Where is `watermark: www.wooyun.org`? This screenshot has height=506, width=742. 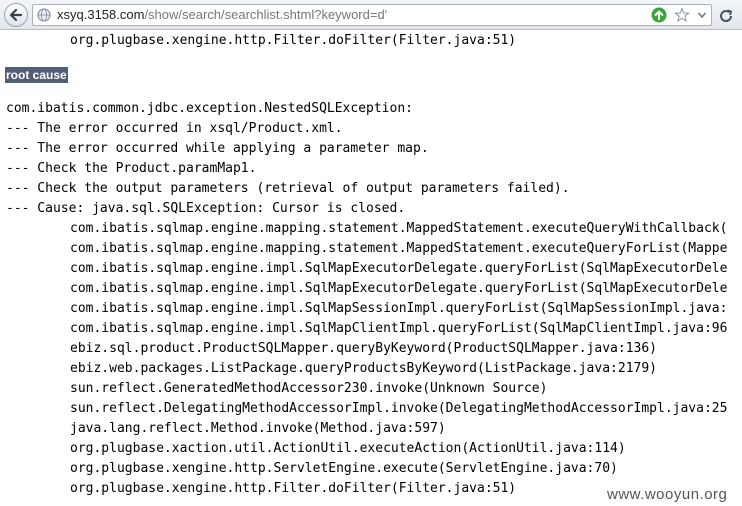 watermark: www.wooyun.org is located at coordinates (667, 494).